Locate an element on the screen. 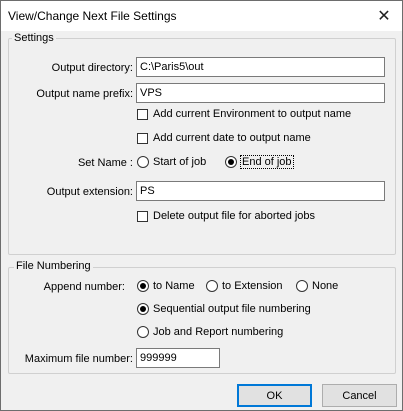 The height and width of the screenshot is (411, 403). sequential-numbering-radio: Sequential output file numbering is located at coordinates (224, 309).